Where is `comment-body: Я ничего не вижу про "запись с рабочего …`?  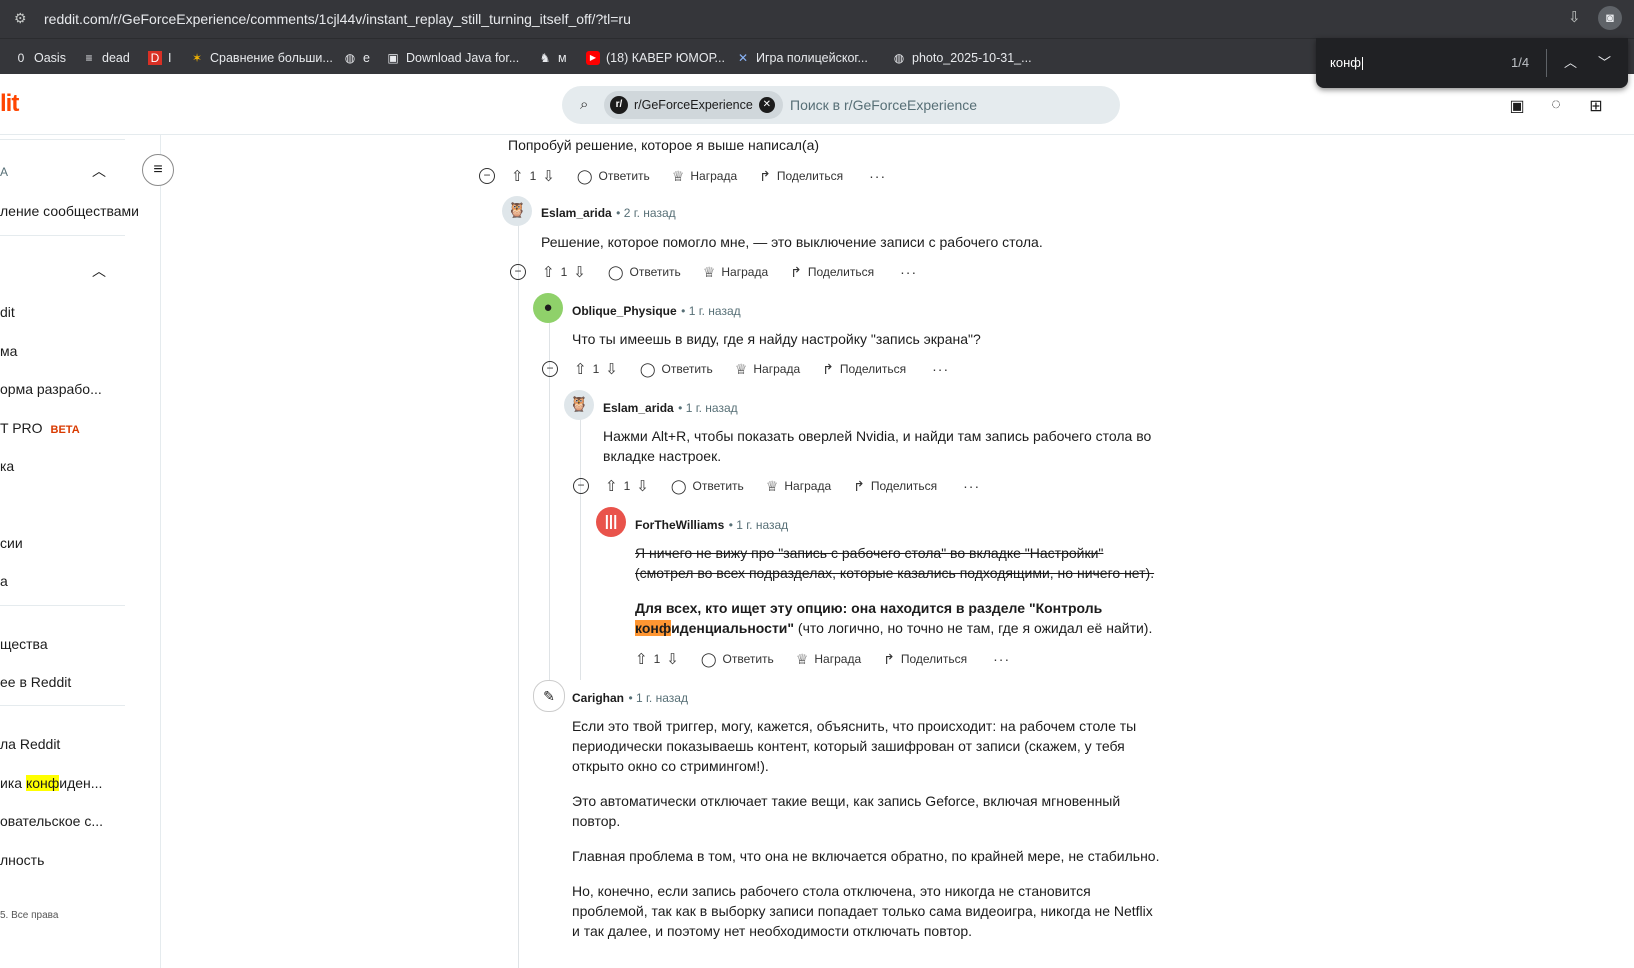
comment-body: Я ничего не вижу про "запись с рабочего … is located at coordinates (895, 590).